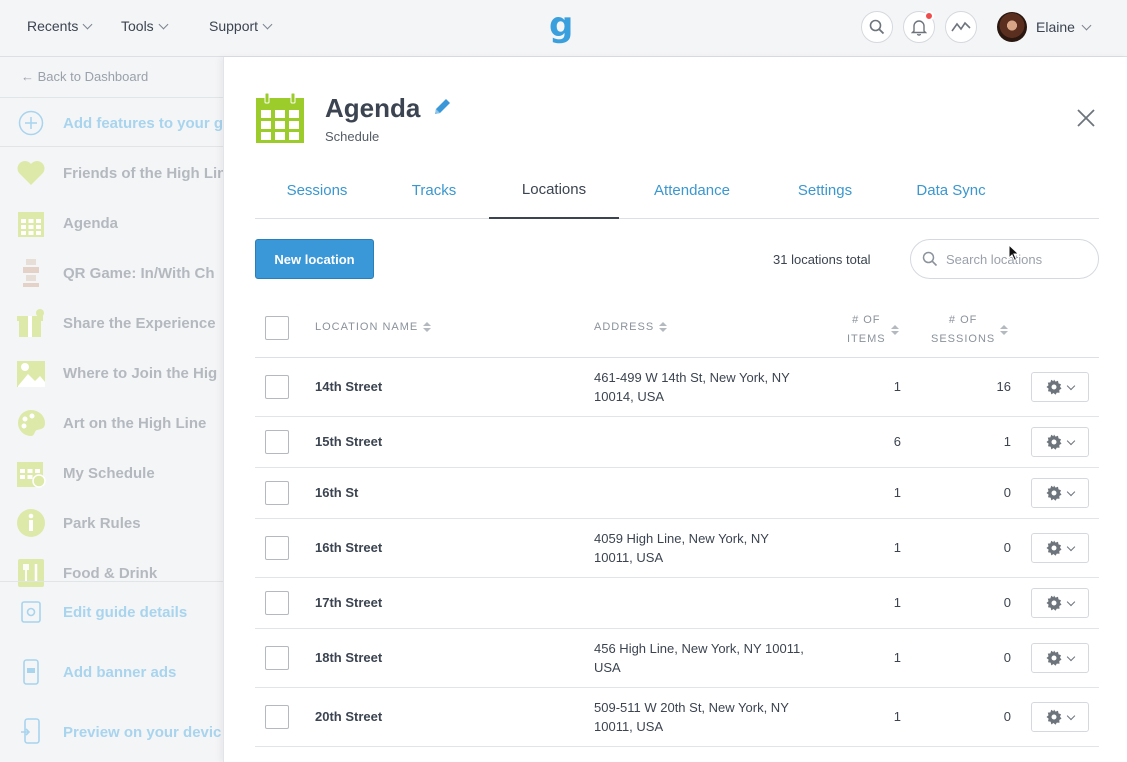 This screenshot has height=762, width=1127. What do you see at coordinates (624, 327) in the screenshot?
I see `column-label: ADDRESS` at bounding box center [624, 327].